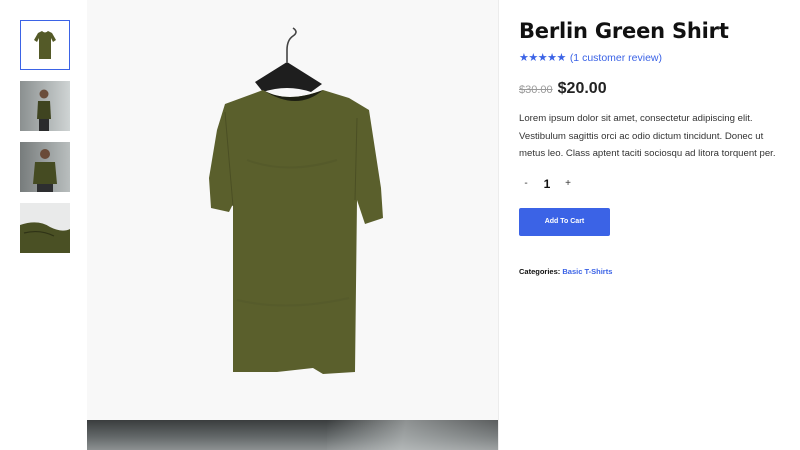 The height and width of the screenshot is (450, 800). What do you see at coordinates (292, 435) in the screenshot?
I see `secondary-product-image` at bounding box center [292, 435].